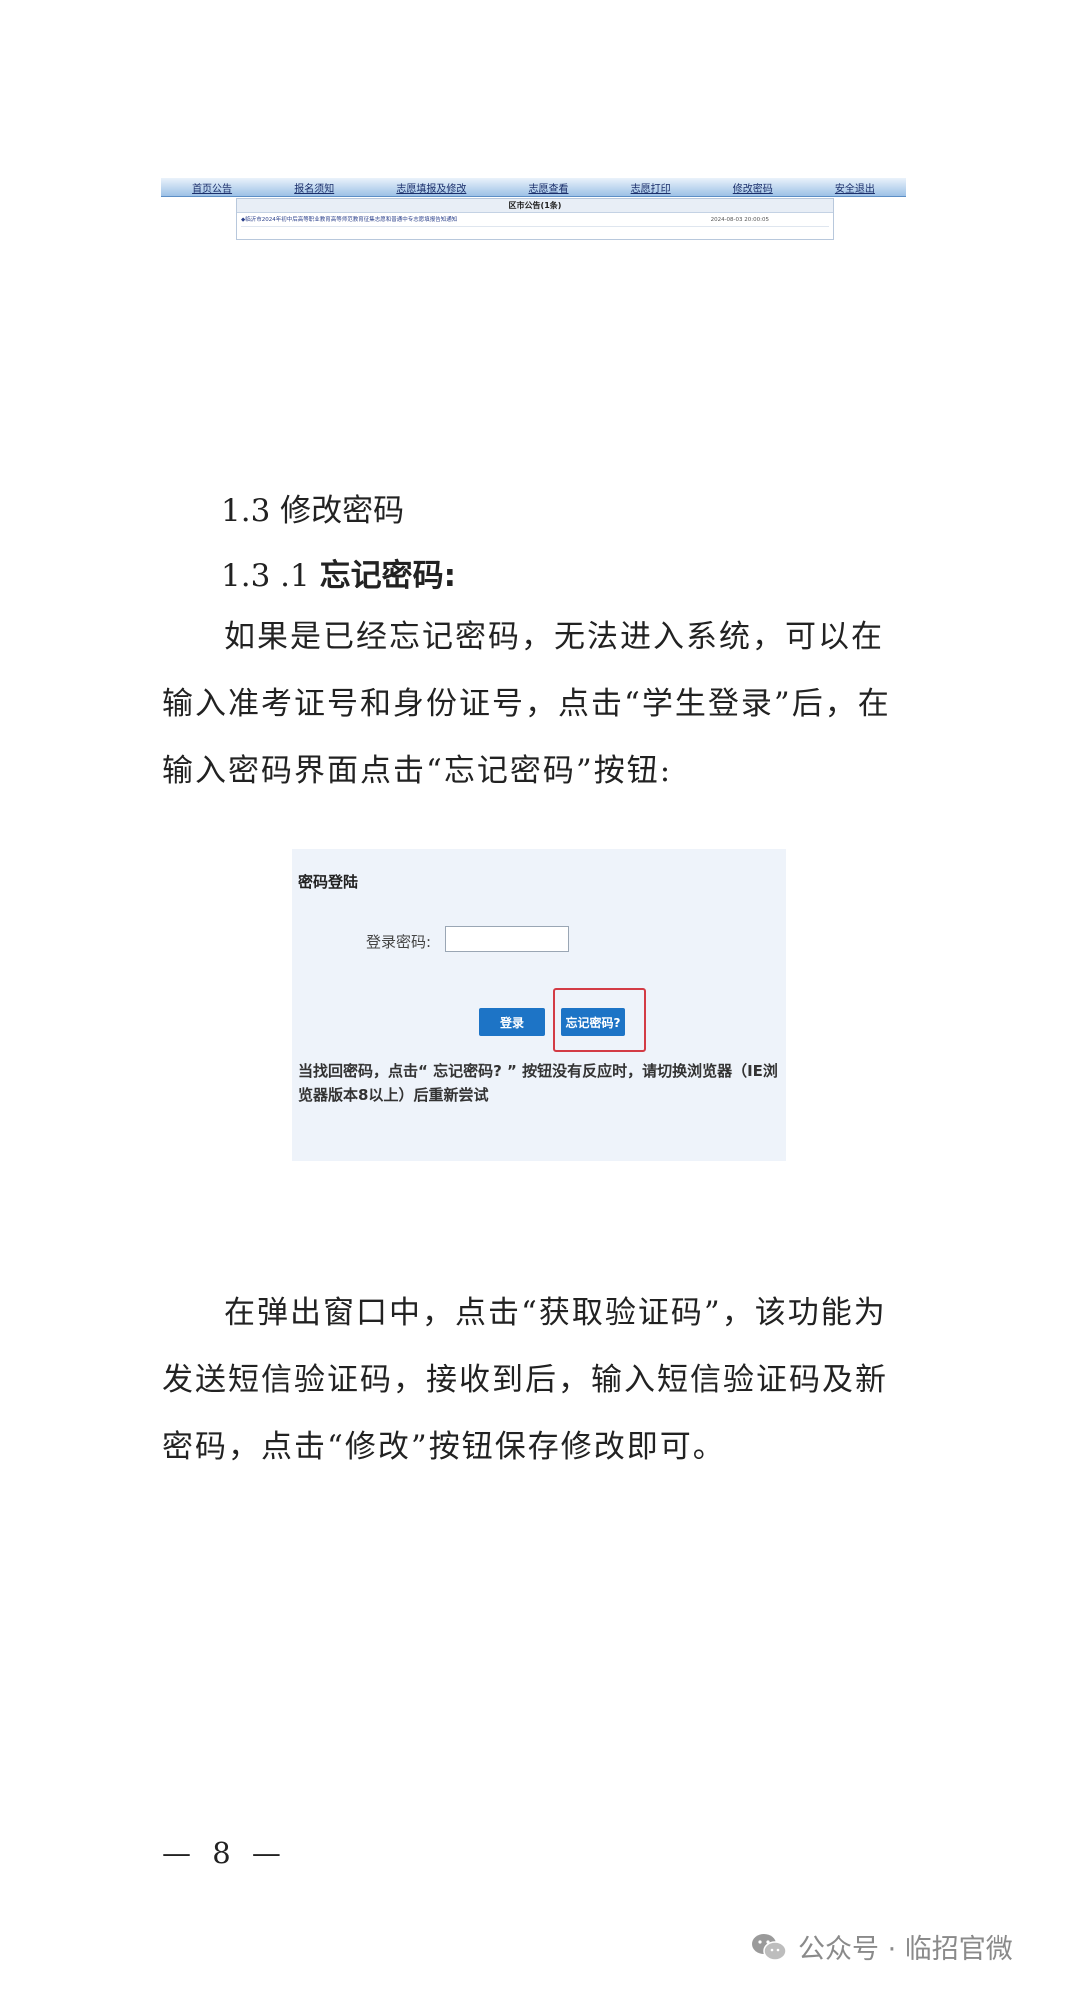 Image resolution: width=1080 pixels, height=2008 pixels. What do you see at coordinates (399, 942) in the screenshot?
I see `password-label: 登录密码:` at bounding box center [399, 942].